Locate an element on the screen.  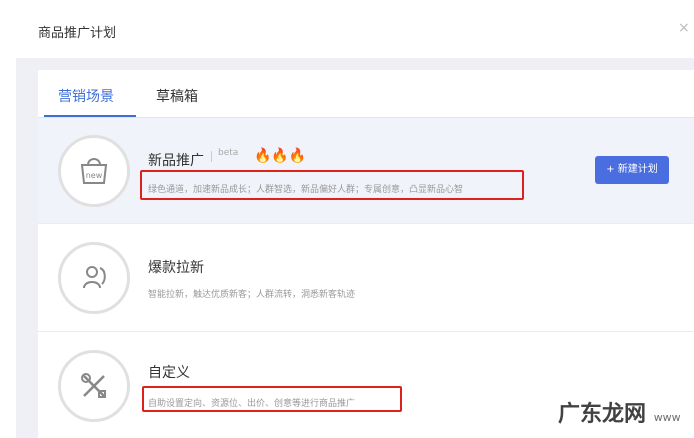
tools-icon is located at coordinates (94, 386).